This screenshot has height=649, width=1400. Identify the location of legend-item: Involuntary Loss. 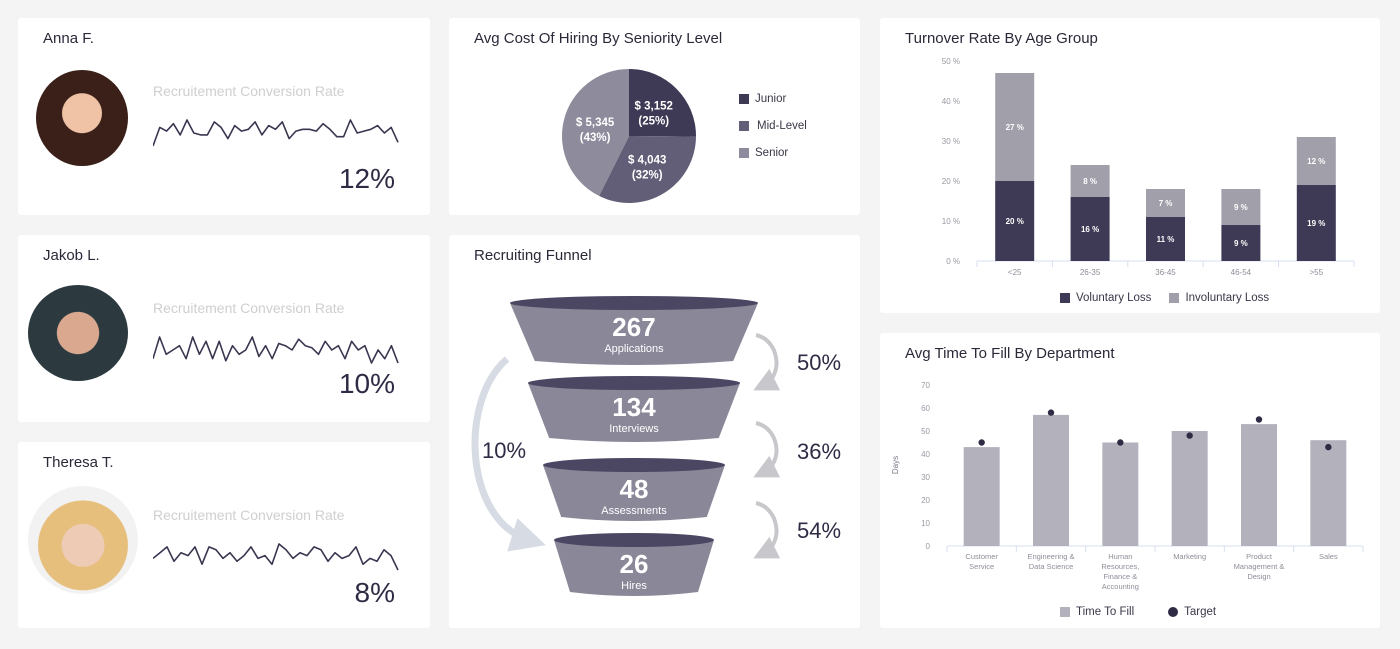
(1219, 298).